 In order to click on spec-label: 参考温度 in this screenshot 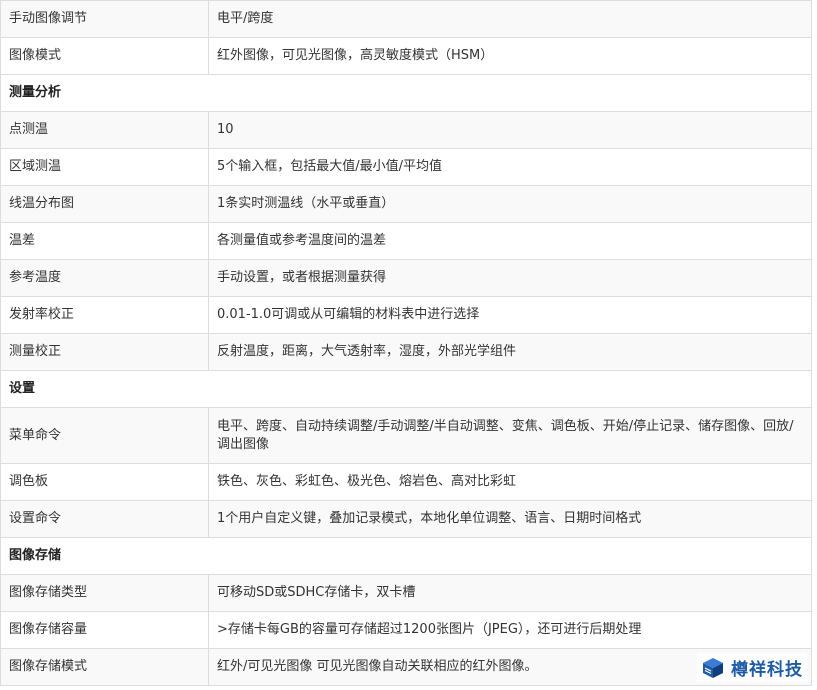, I will do `click(104, 278)`.